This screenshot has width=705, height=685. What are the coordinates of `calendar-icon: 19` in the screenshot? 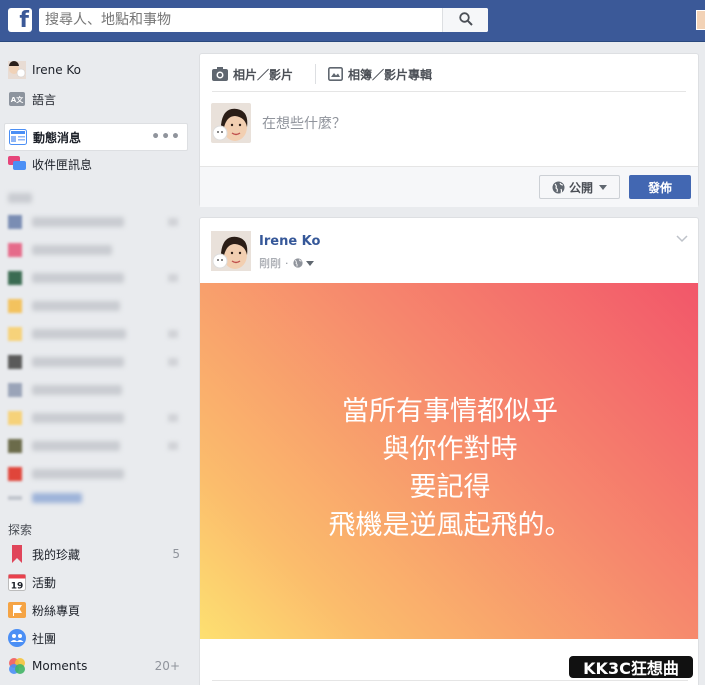 It's located at (17, 582).